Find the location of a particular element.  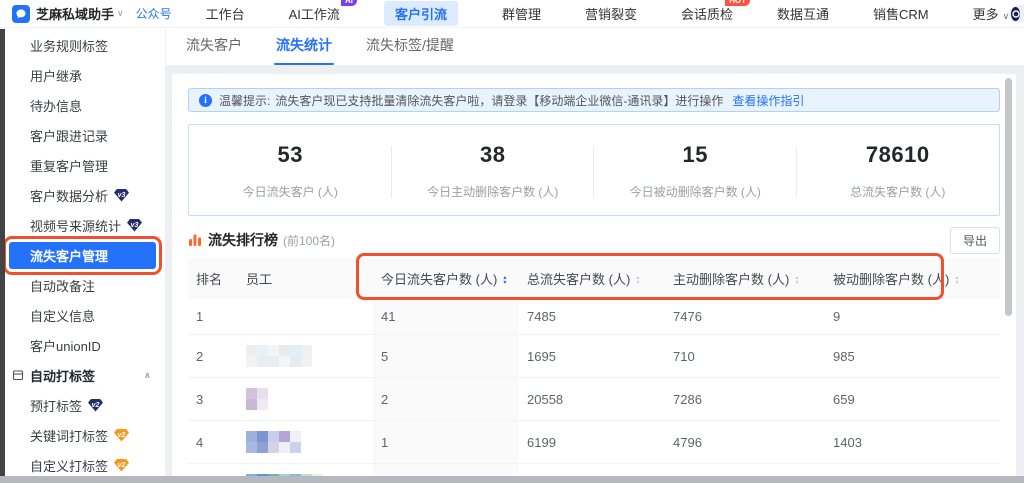

cell-total: 1695 is located at coordinates (592, 356).